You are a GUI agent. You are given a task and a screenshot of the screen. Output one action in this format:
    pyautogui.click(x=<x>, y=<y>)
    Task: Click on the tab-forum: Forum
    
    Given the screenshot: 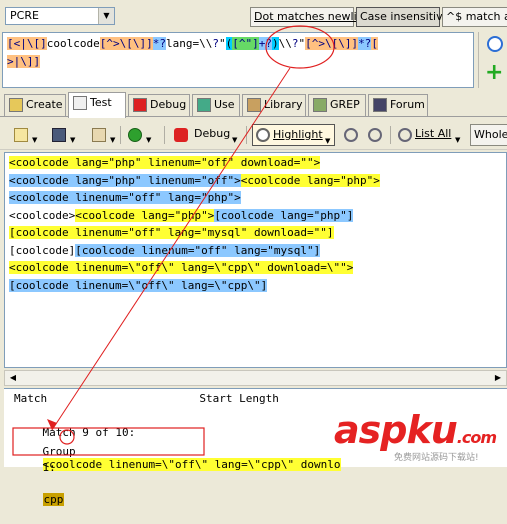 What is the action you would take?
    pyautogui.click(x=398, y=105)
    